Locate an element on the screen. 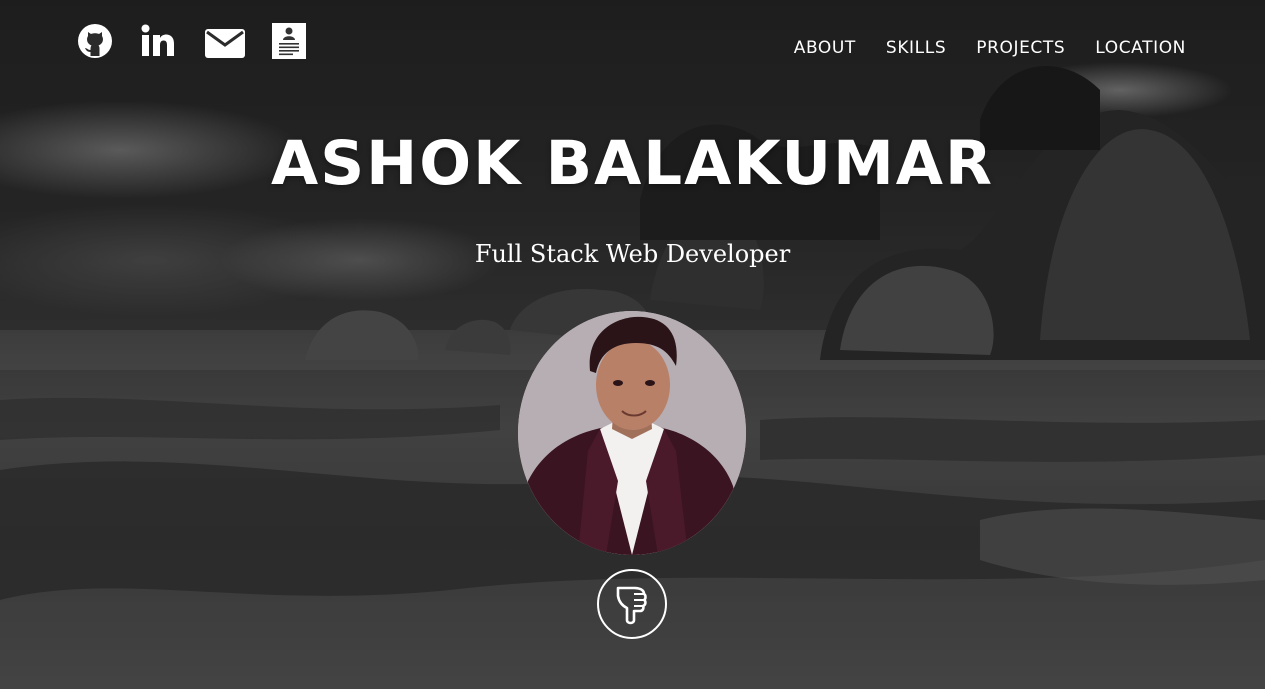 The height and width of the screenshot is (689, 1265). nav-location: LOCATION is located at coordinates (1140, 48).